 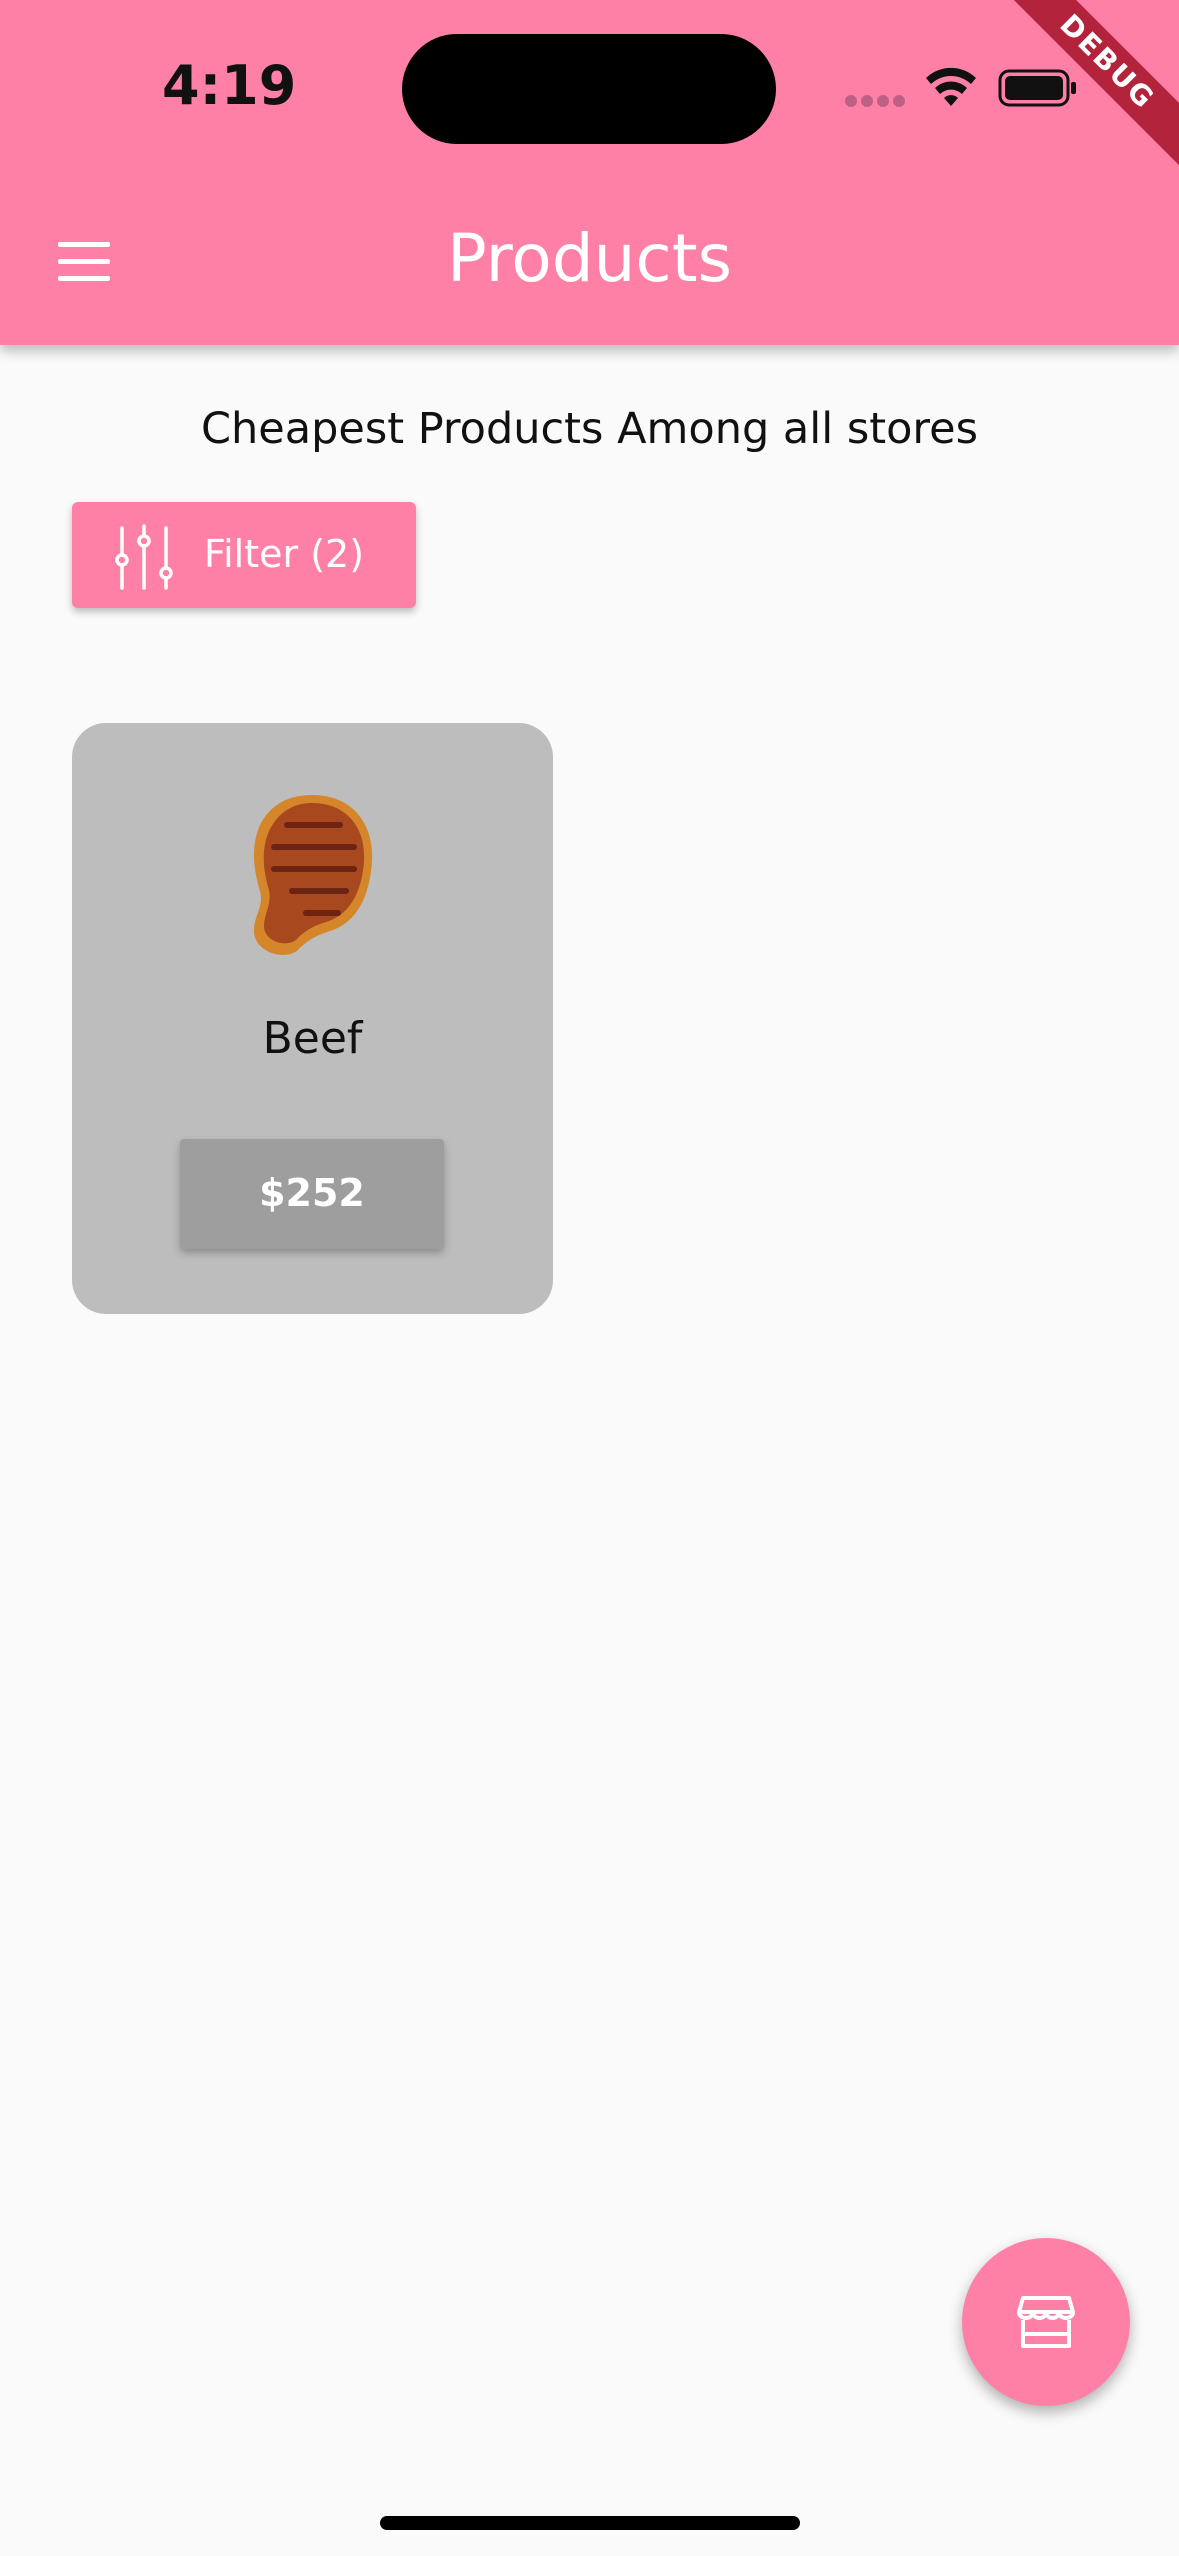 I want to click on price-label: $252, so click(x=312, y=1193).